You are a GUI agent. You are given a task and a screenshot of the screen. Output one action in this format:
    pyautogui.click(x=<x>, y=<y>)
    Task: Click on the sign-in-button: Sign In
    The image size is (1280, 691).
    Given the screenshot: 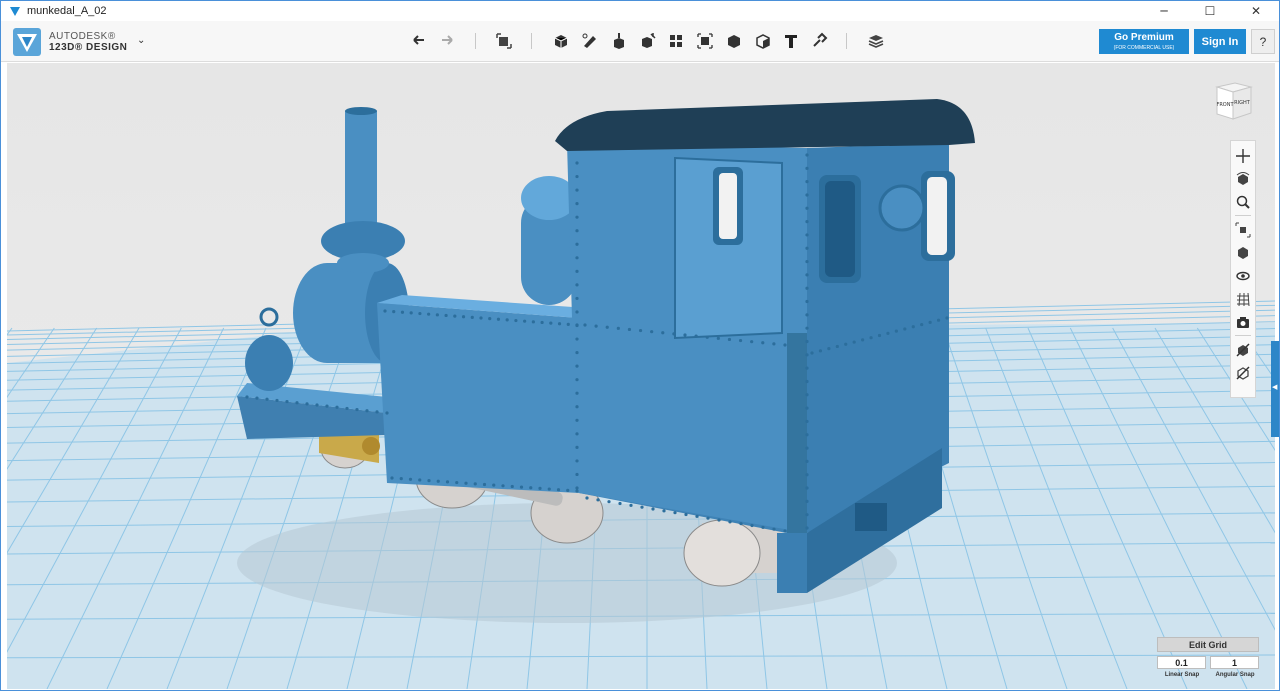 What is the action you would take?
    pyautogui.click(x=1220, y=41)
    